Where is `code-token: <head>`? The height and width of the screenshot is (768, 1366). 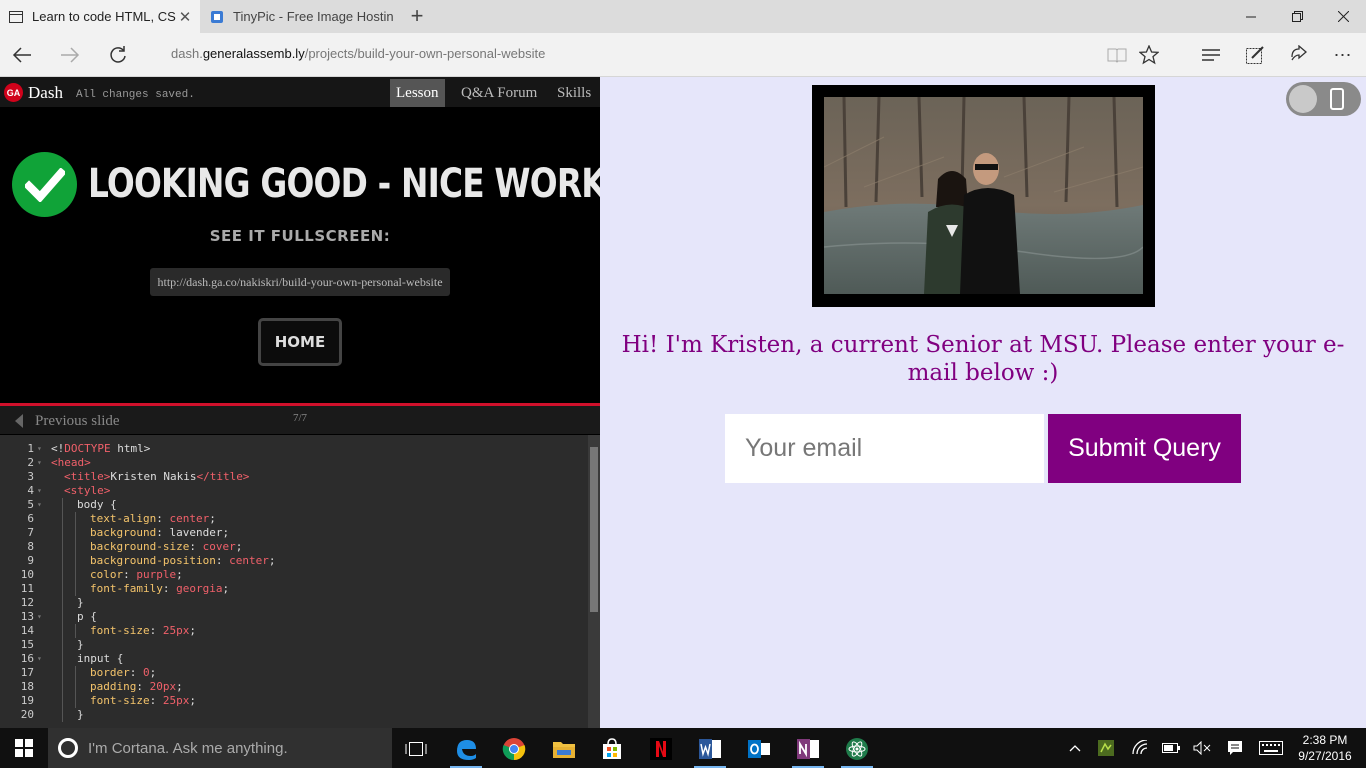 code-token: <head> is located at coordinates (71, 462).